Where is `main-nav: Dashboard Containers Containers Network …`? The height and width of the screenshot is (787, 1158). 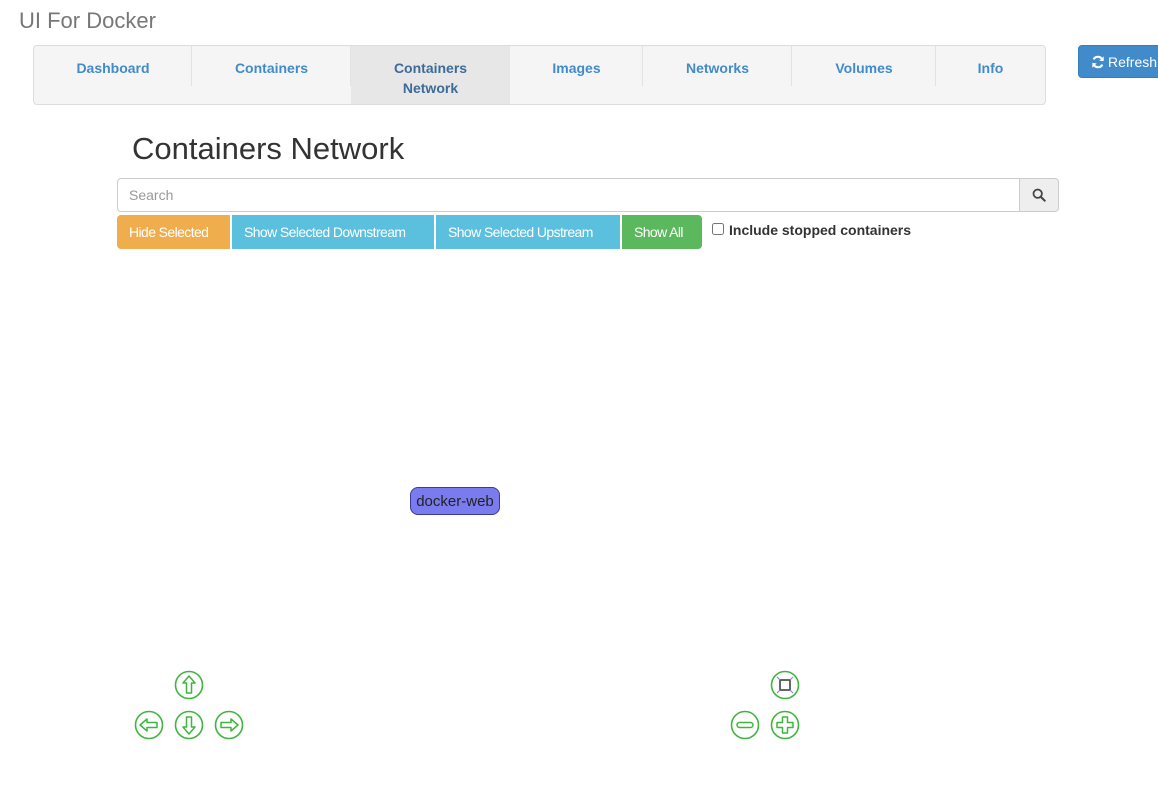
main-nav: Dashboard Containers Containers Network … is located at coordinates (539, 75).